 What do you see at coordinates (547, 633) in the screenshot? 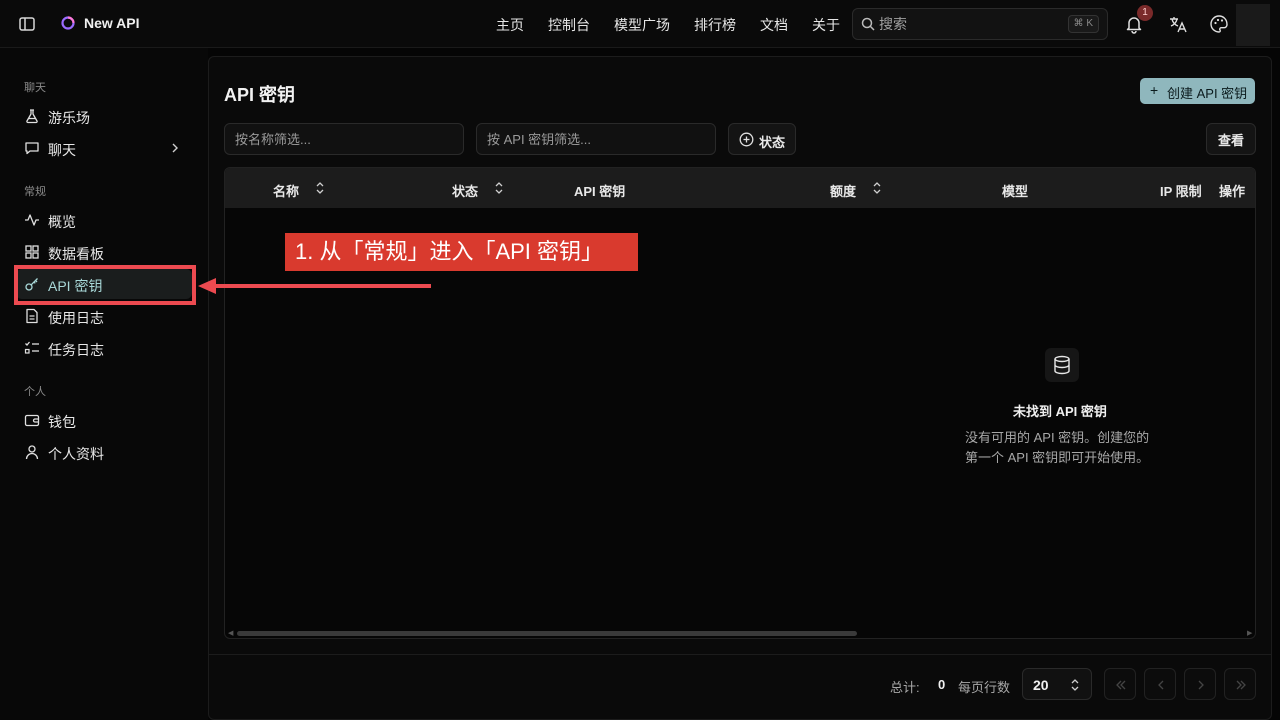
I see `horizontal-scrollbar` at bounding box center [547, 633].